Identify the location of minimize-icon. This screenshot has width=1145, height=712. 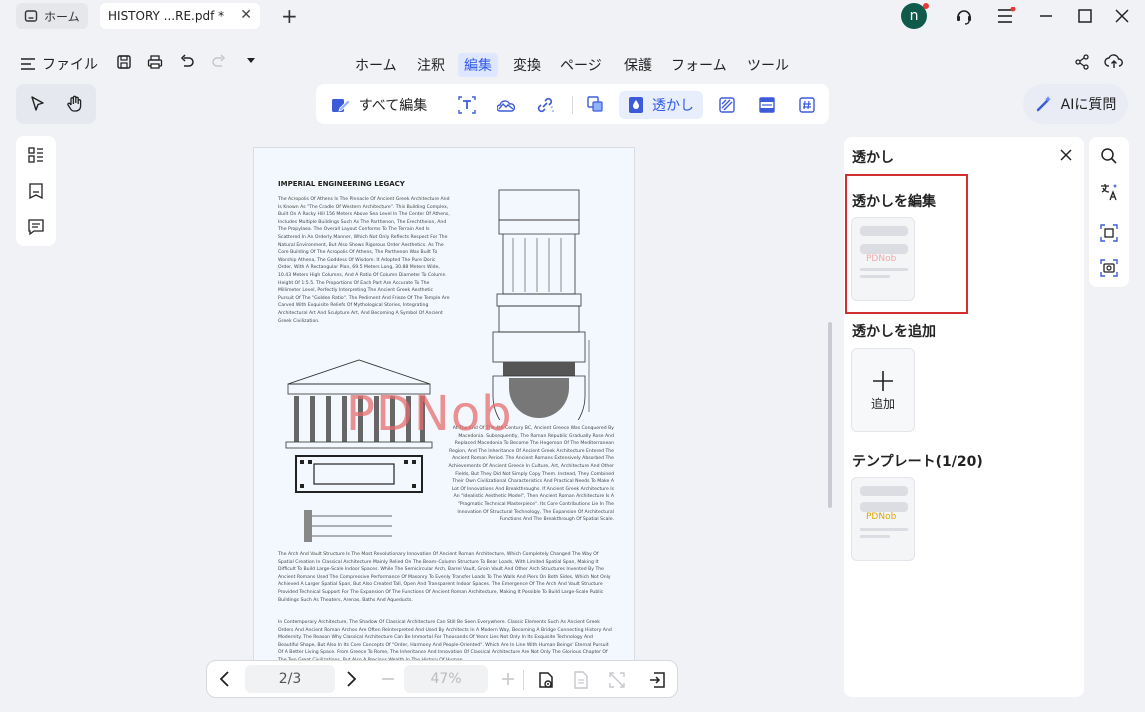
(1046, 16).